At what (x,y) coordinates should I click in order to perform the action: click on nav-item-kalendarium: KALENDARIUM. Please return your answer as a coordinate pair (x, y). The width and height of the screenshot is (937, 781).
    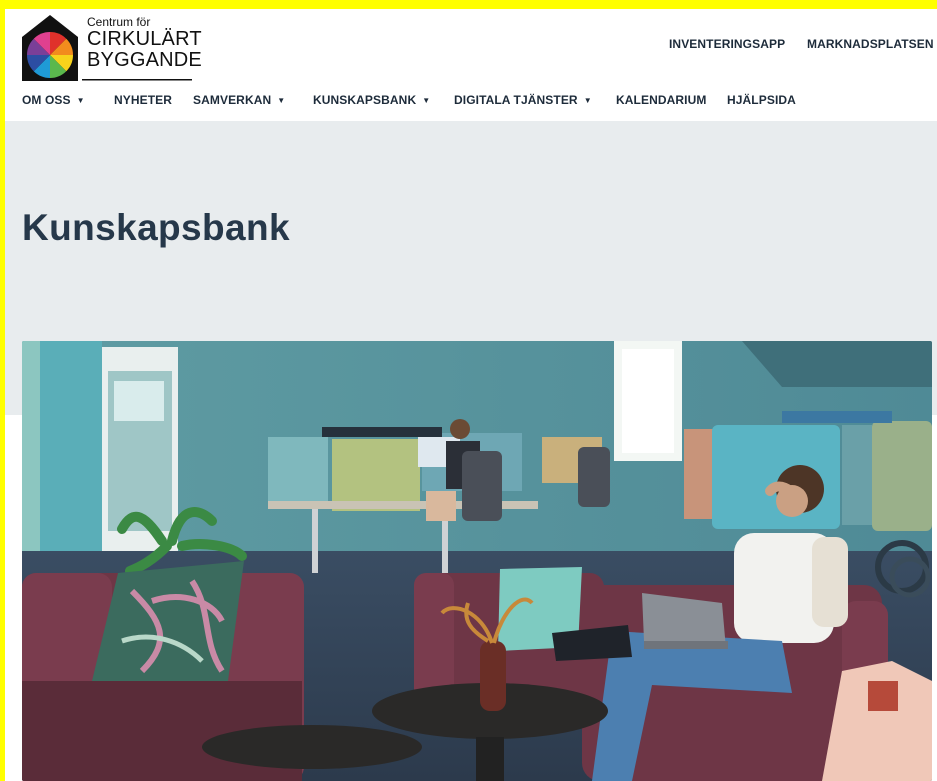
    Looking at the image, I should click on (661, 107).